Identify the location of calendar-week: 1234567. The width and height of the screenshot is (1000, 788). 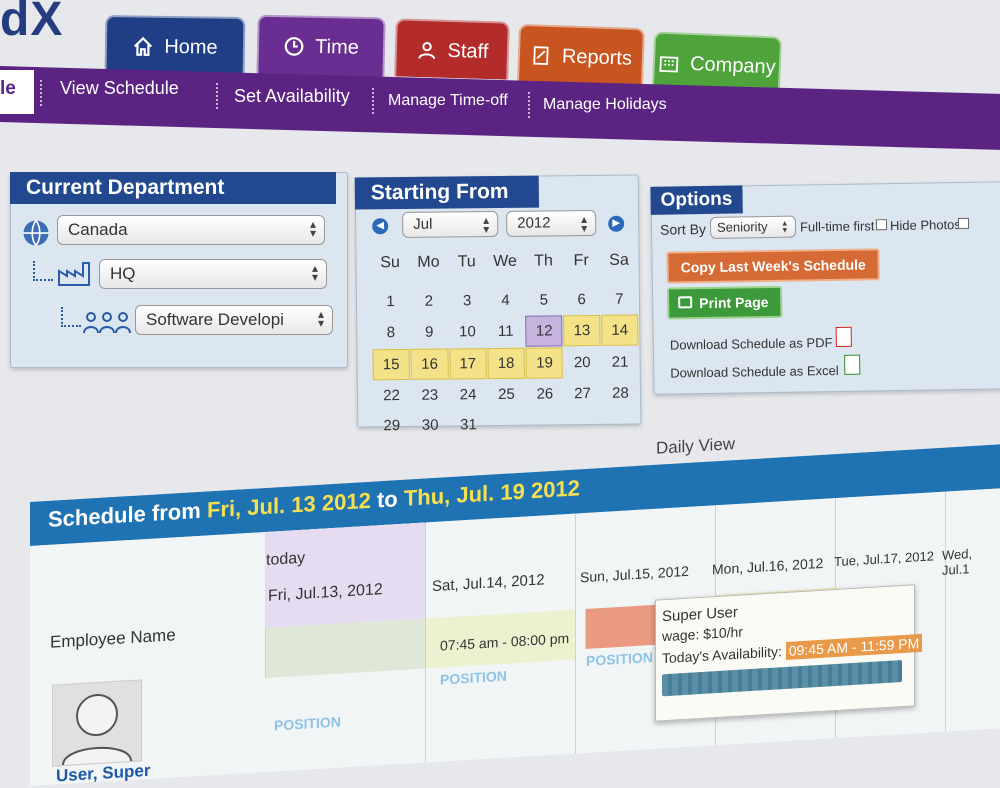
(505, 301).